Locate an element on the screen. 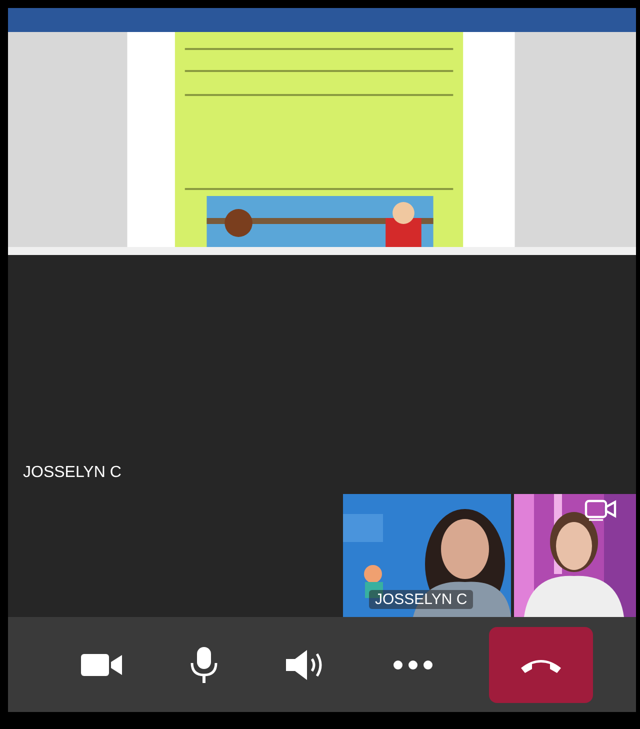 The width and height of the screenshot is (640, 729). microphone-icon is located at coordinates (204, 665).